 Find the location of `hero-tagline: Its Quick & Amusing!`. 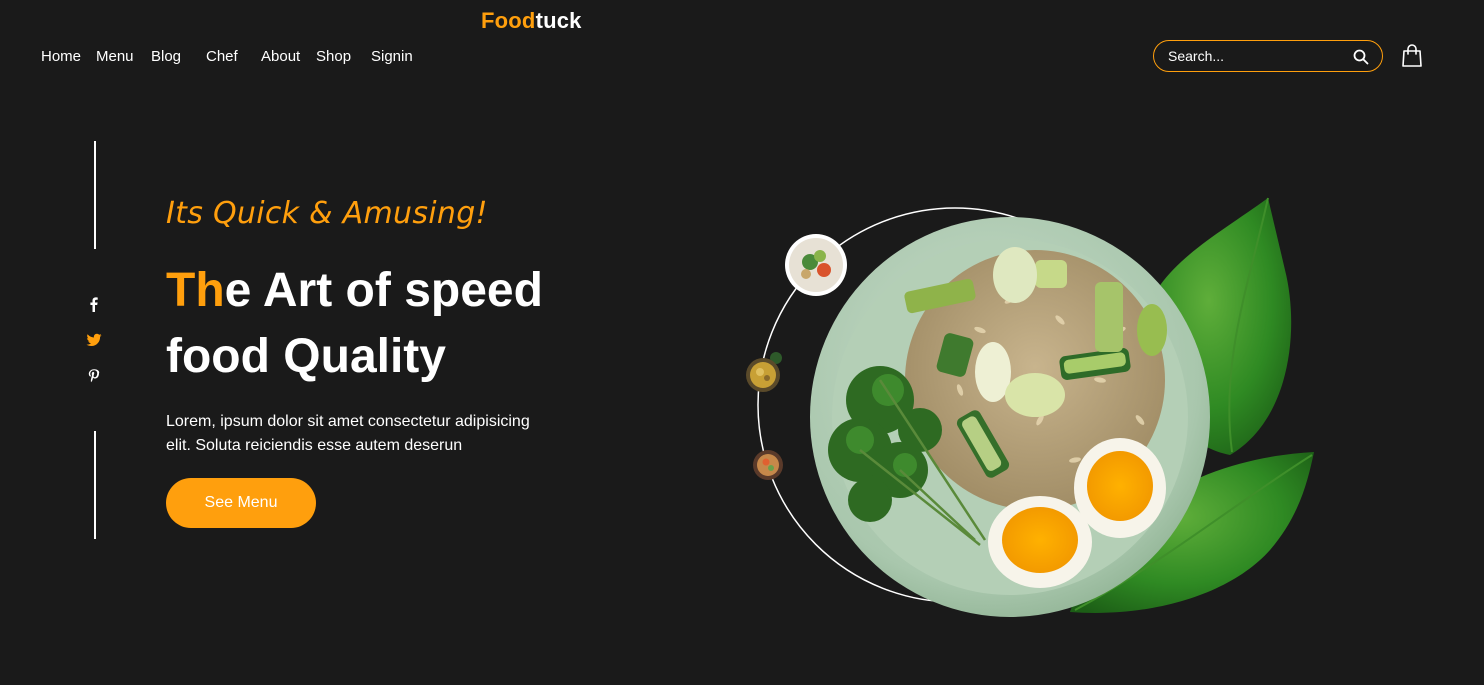

hero-tagline: Its Quick & Amusing! is located at coordinates (327, 213).